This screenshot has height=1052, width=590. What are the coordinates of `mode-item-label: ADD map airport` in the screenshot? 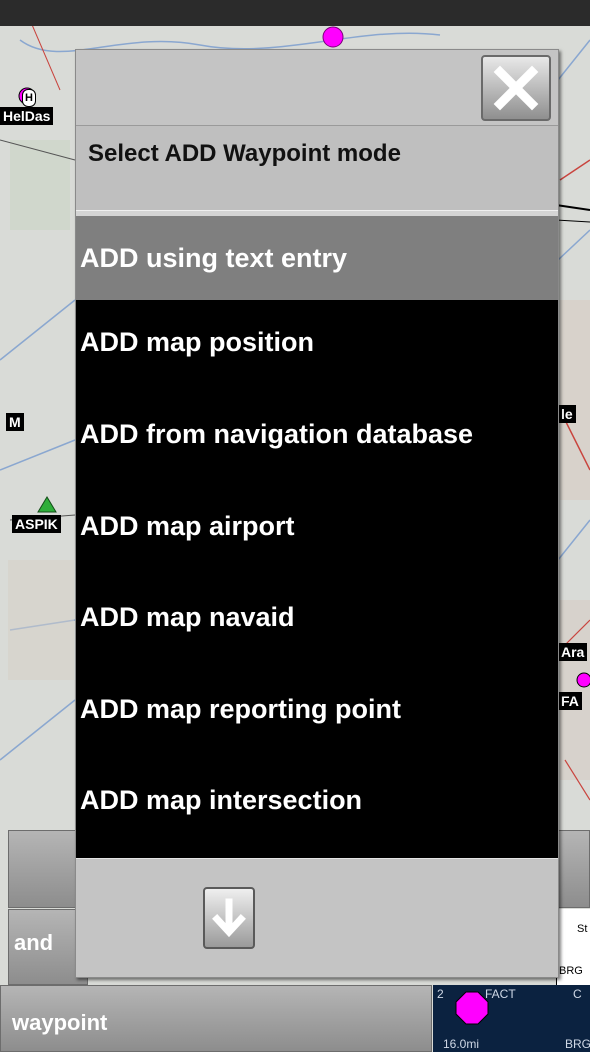 It's located at (187, 525).